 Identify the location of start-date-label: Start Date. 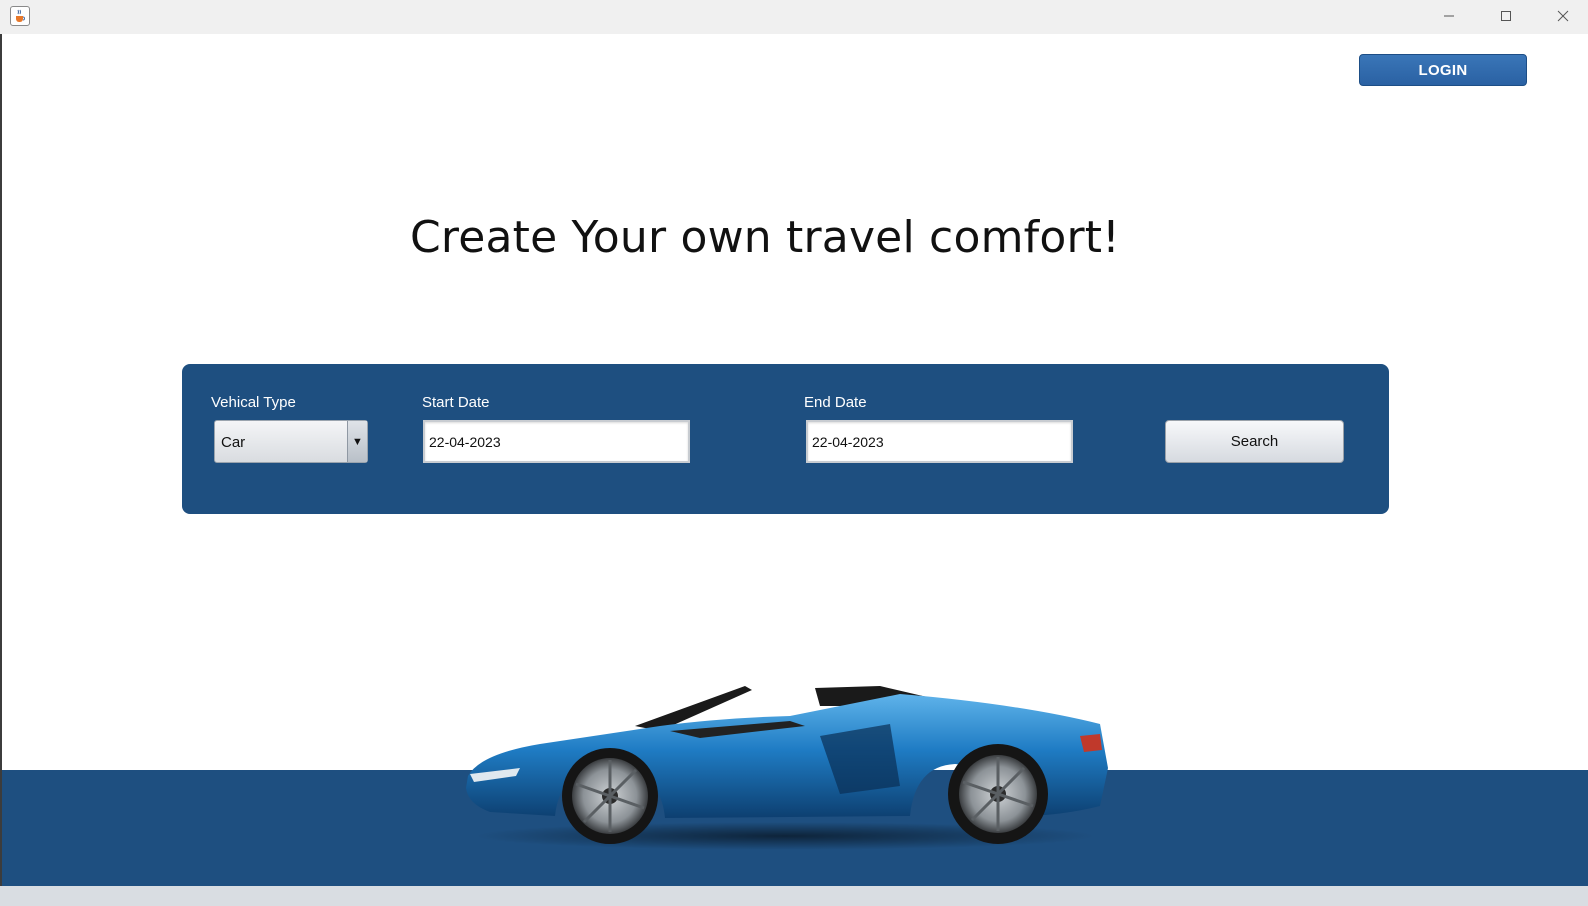
(456, 402).